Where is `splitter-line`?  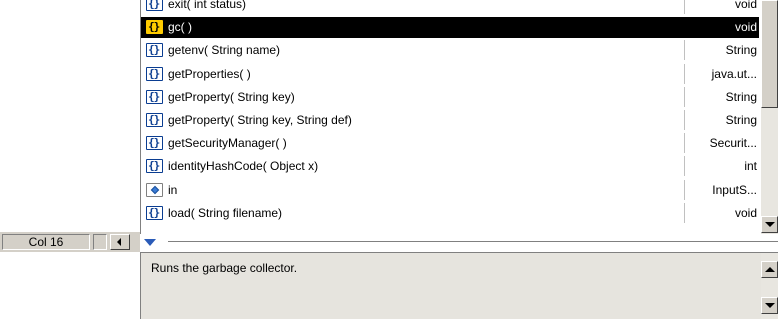
splitter-line is located at coordinates (473, 242).